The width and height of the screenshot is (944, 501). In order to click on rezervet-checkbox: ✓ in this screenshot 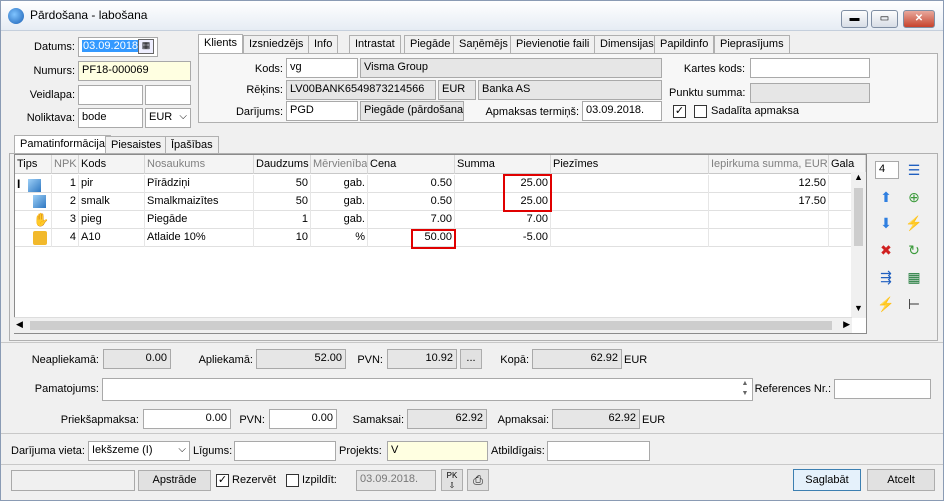, I will do `click(222, 480)`.